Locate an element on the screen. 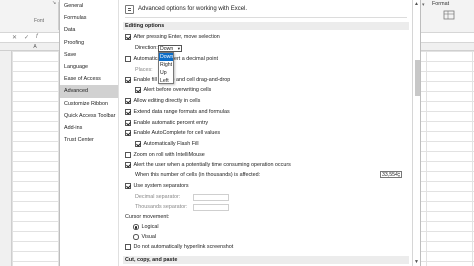  direction-label: Direction: is located at coordinates (146, 48).